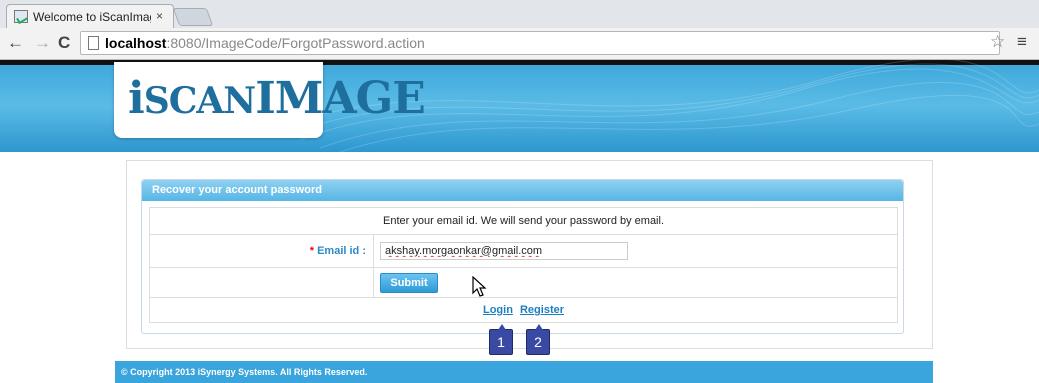  I want to click on tab-close-icon: ×, so click(159, 16).